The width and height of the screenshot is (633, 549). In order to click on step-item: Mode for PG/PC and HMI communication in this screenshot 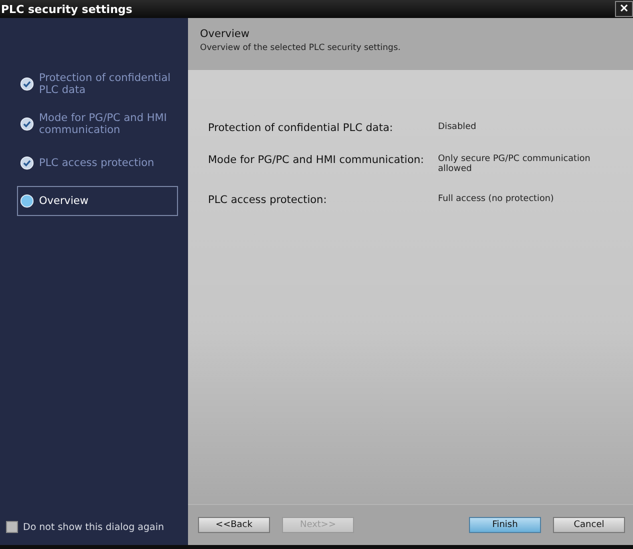, I will do `click(97, 124)`.